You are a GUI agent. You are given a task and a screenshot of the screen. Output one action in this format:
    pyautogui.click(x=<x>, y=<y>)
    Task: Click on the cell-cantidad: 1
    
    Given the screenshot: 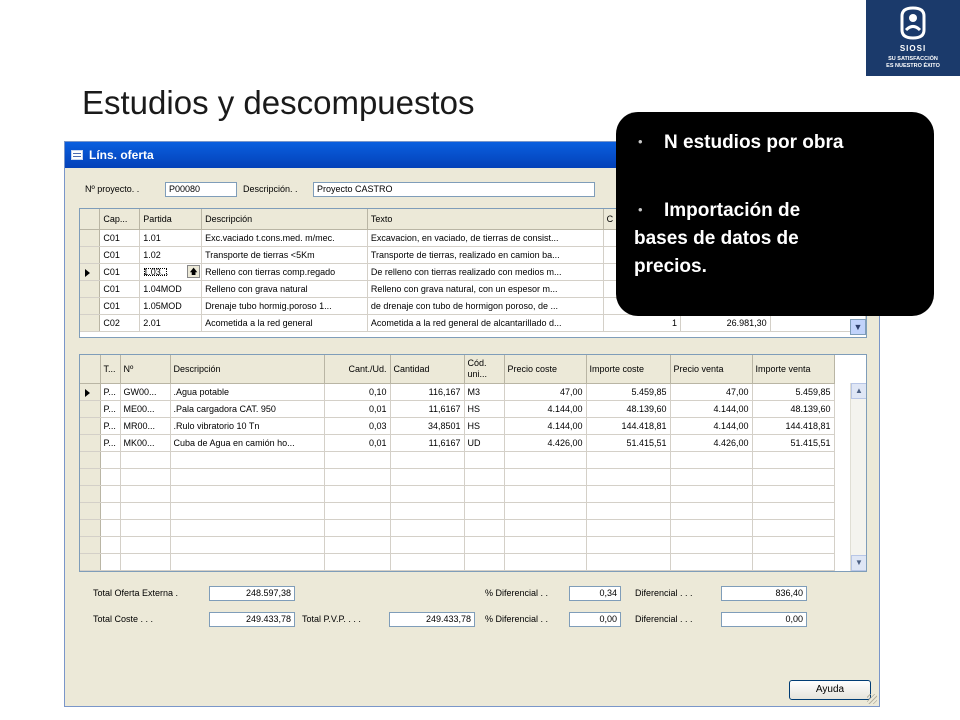 What is the action you would take?
    pyautogui.click(x=642, y=323)
    